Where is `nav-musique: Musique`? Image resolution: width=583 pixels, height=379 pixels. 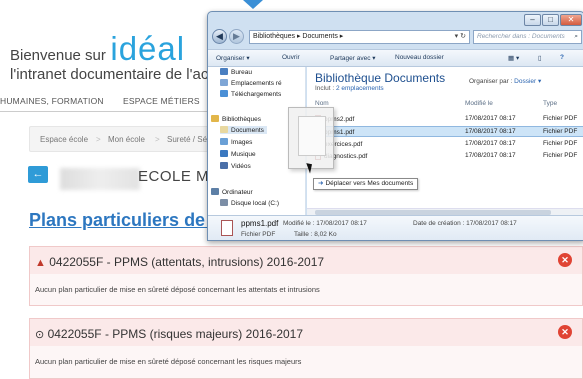 nav-musique: Musique is located at coordinates (238, 154).